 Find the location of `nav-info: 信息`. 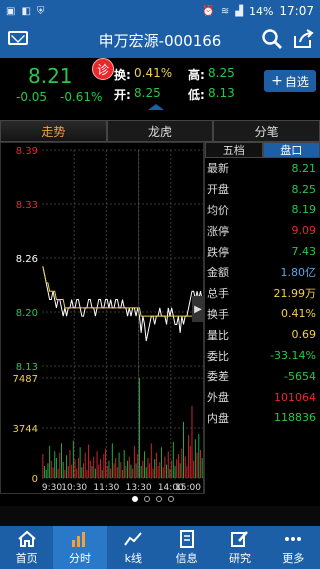

nav-info: 信息 is located at coordinates (186, 547).